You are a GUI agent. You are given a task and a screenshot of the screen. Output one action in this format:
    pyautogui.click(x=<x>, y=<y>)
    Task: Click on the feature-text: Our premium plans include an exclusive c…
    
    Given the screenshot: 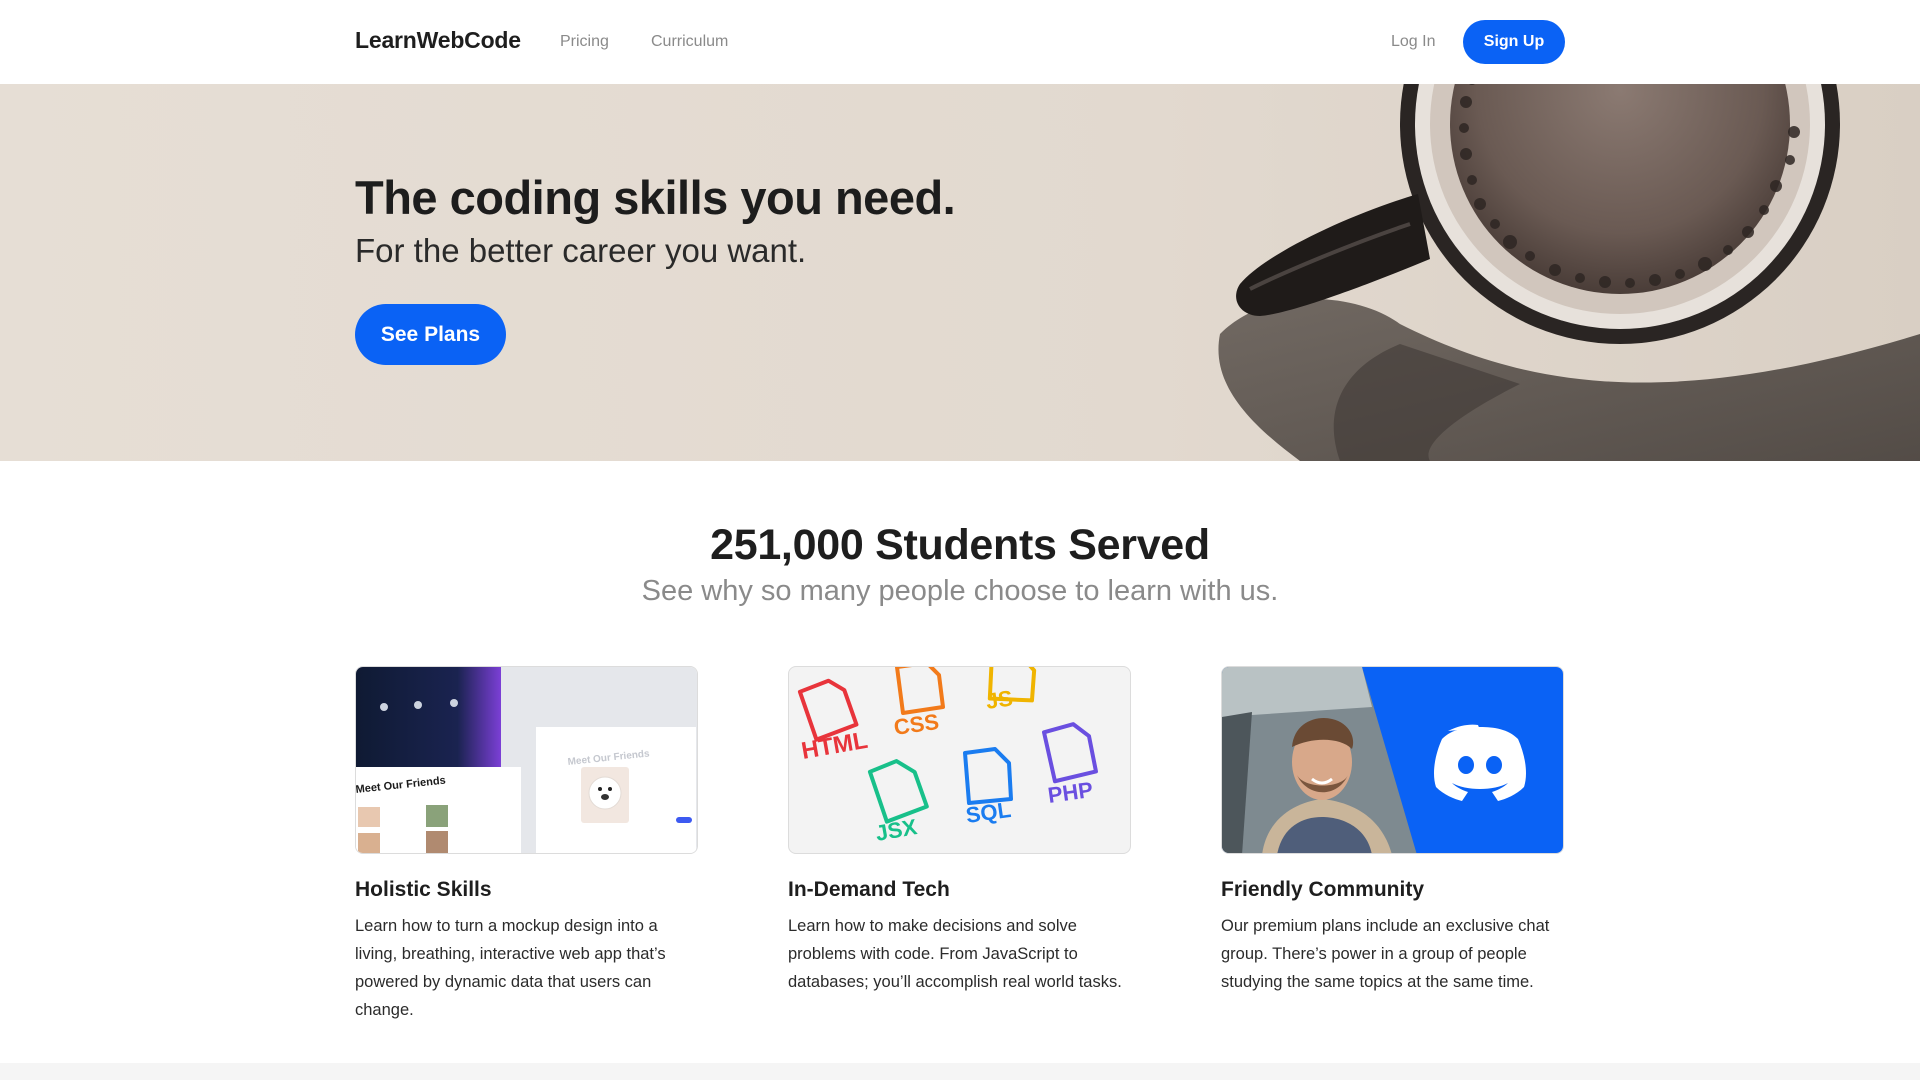 What is the action you would take?
    pyautogui.click(x=1385, y=954)
    